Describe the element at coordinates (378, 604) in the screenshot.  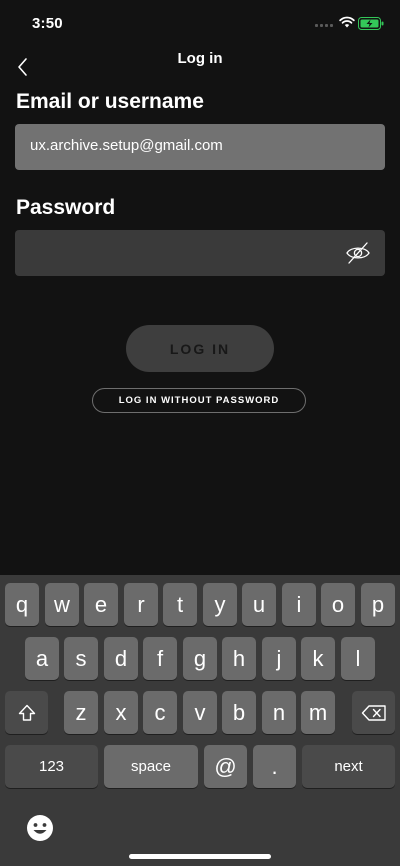
I see `key-p: p` at that location.